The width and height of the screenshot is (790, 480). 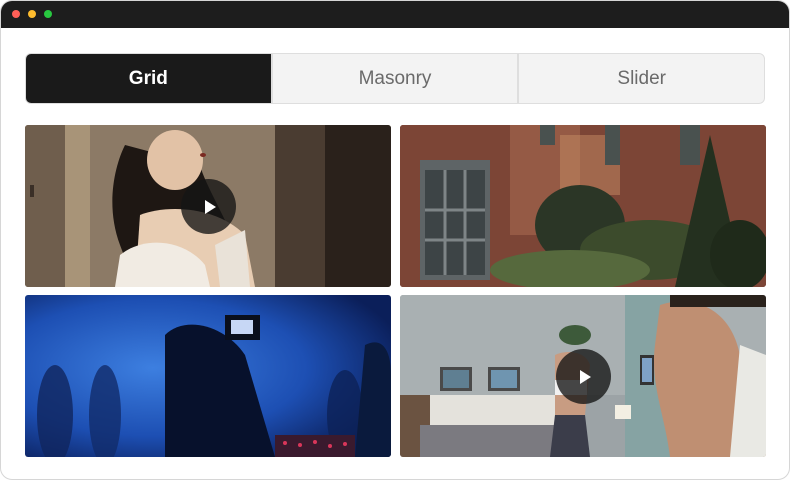 I want to click on tab-masonry: Masonry, so click(x=396, y=78).